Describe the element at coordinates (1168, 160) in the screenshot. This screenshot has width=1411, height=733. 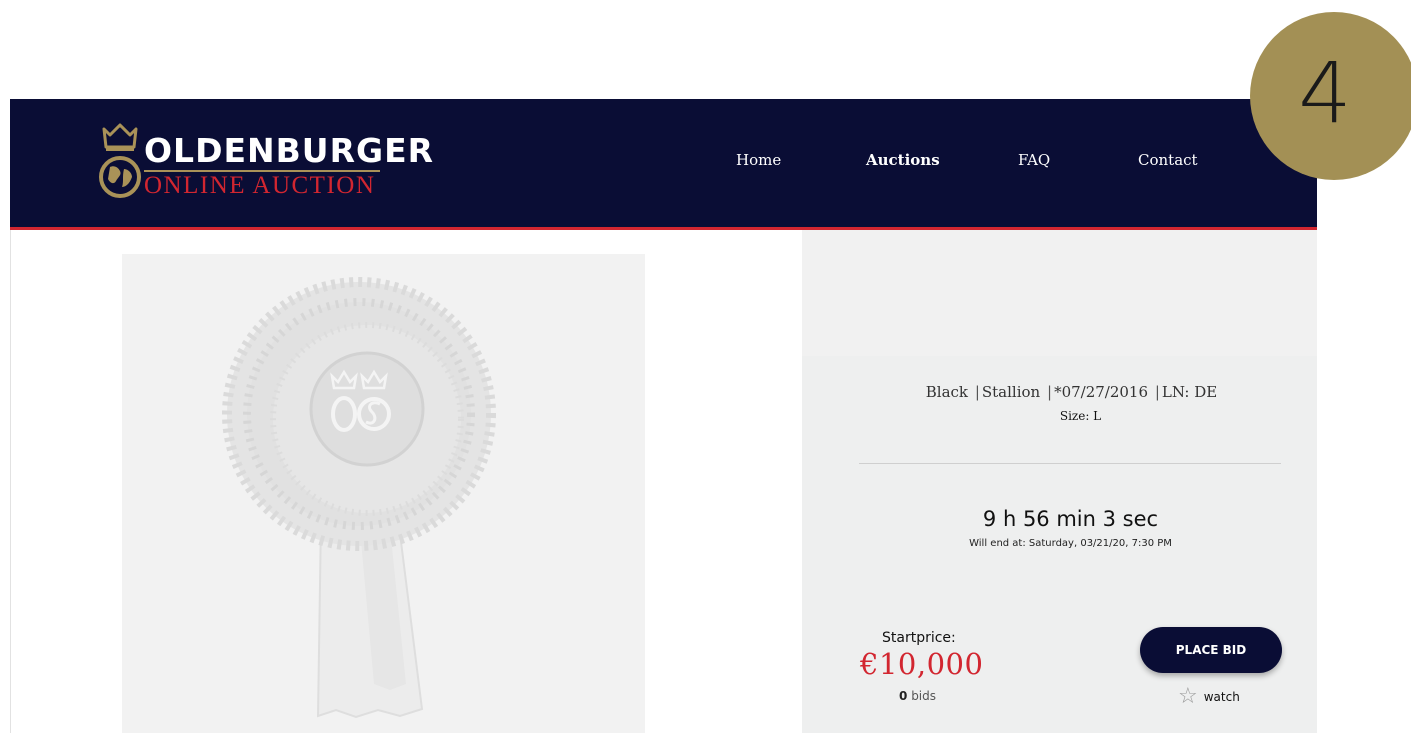
I see `nav-contact: Contact` at that location.